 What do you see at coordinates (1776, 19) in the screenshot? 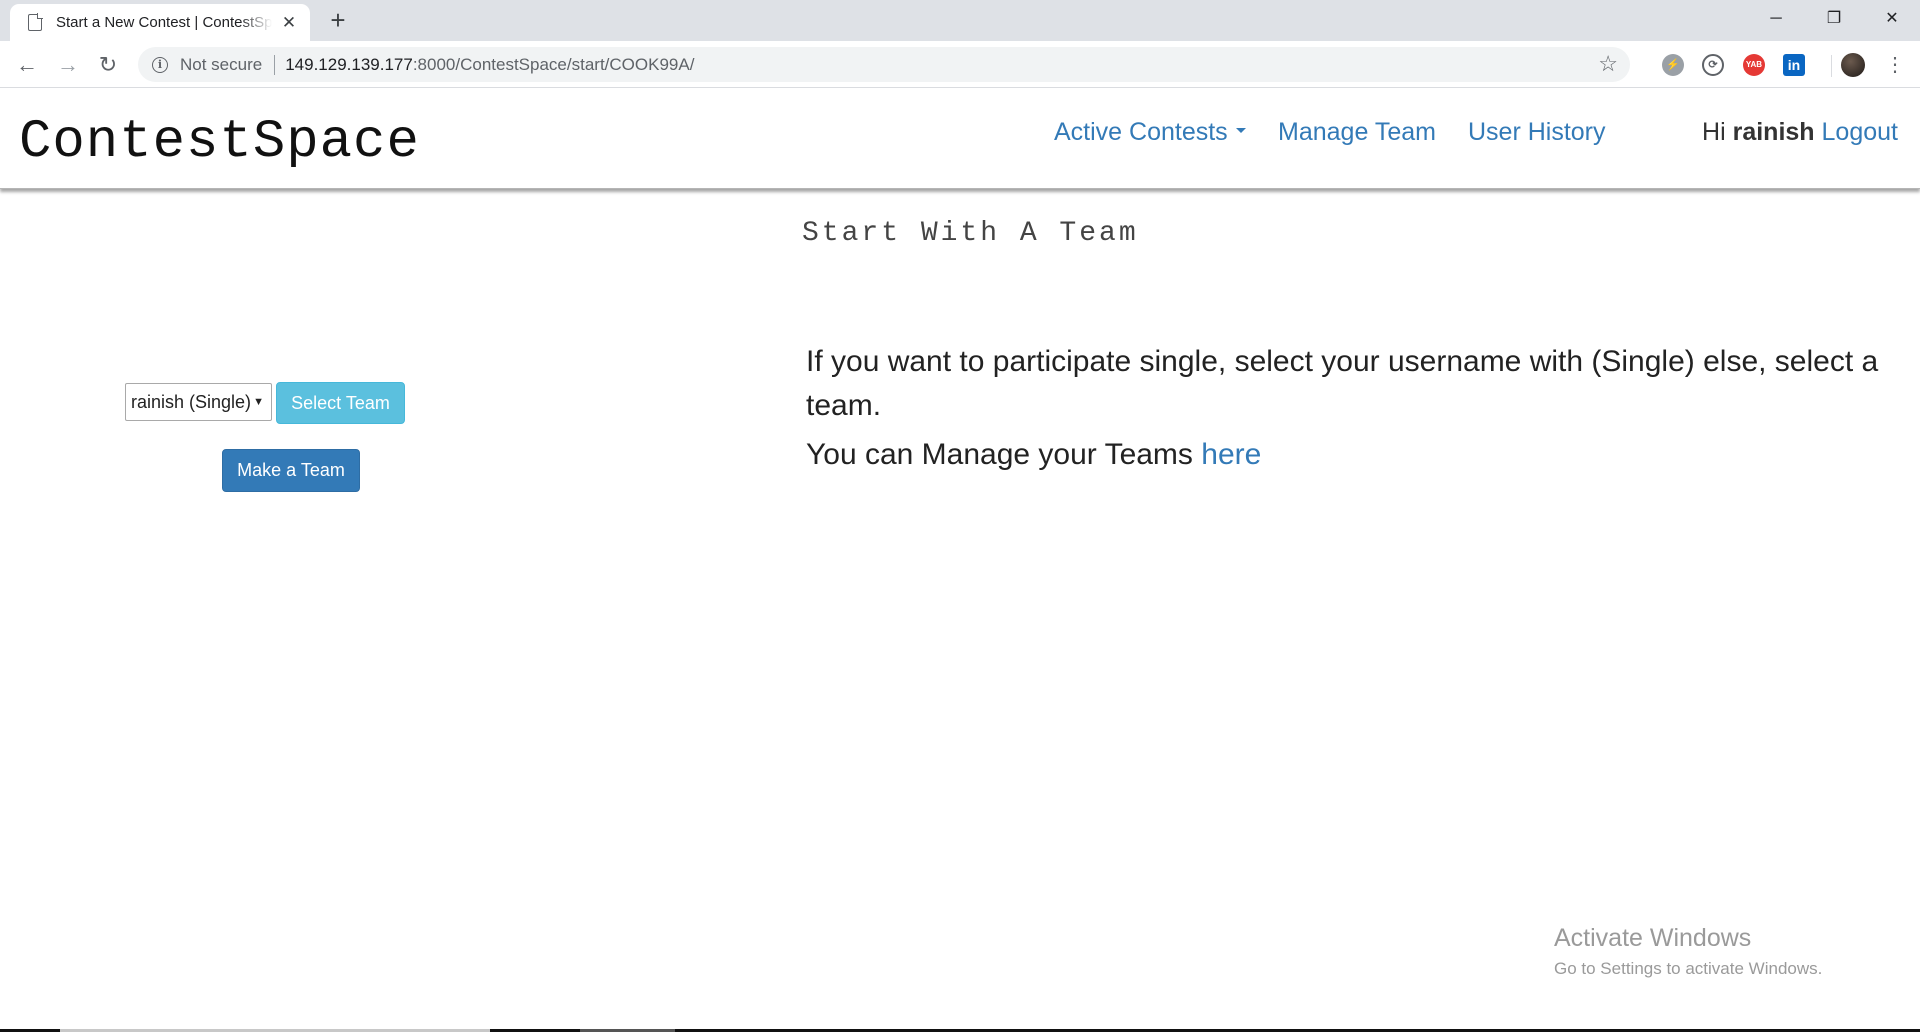
I see `minimize-button: ─` at bounding box center [1776, 19].